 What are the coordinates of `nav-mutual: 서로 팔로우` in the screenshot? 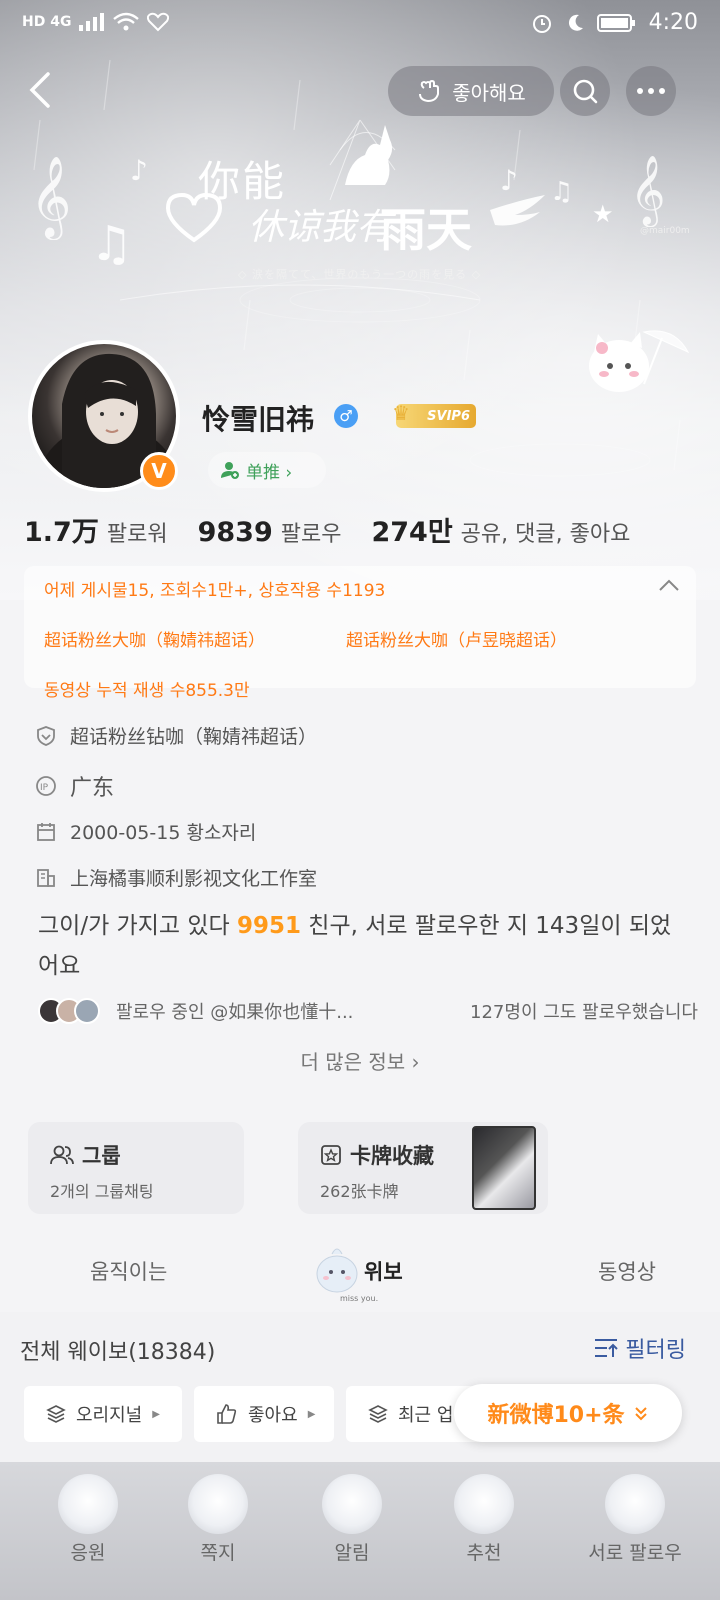 It's located at (635, 1519).